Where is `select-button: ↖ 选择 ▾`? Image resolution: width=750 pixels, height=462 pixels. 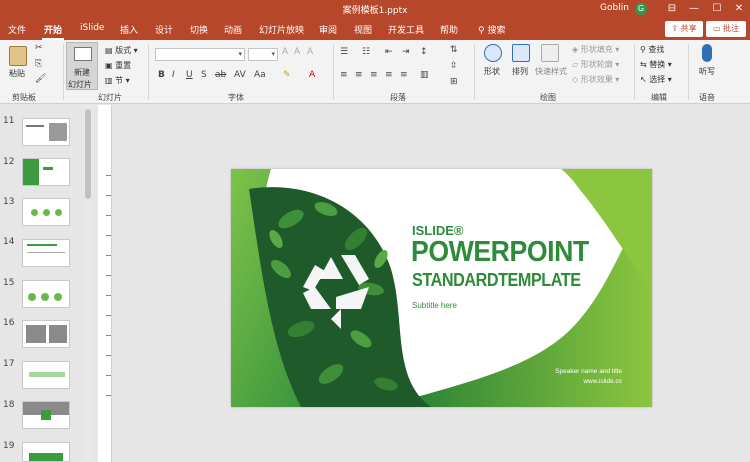
select-button: ↖ 选择 ▾ is located at coordinates (656, 79).